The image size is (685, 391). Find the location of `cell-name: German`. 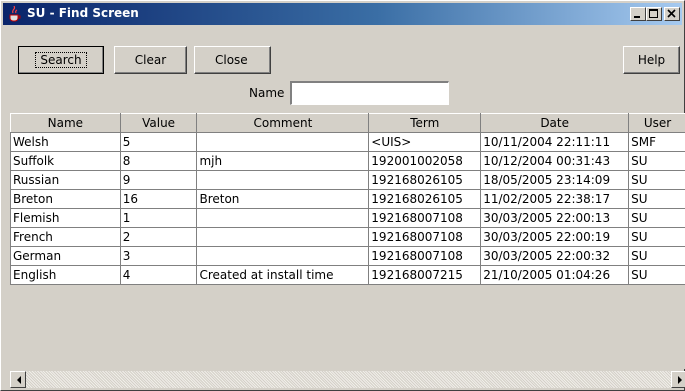

cell-name: German is located at coordinates (65, 256).